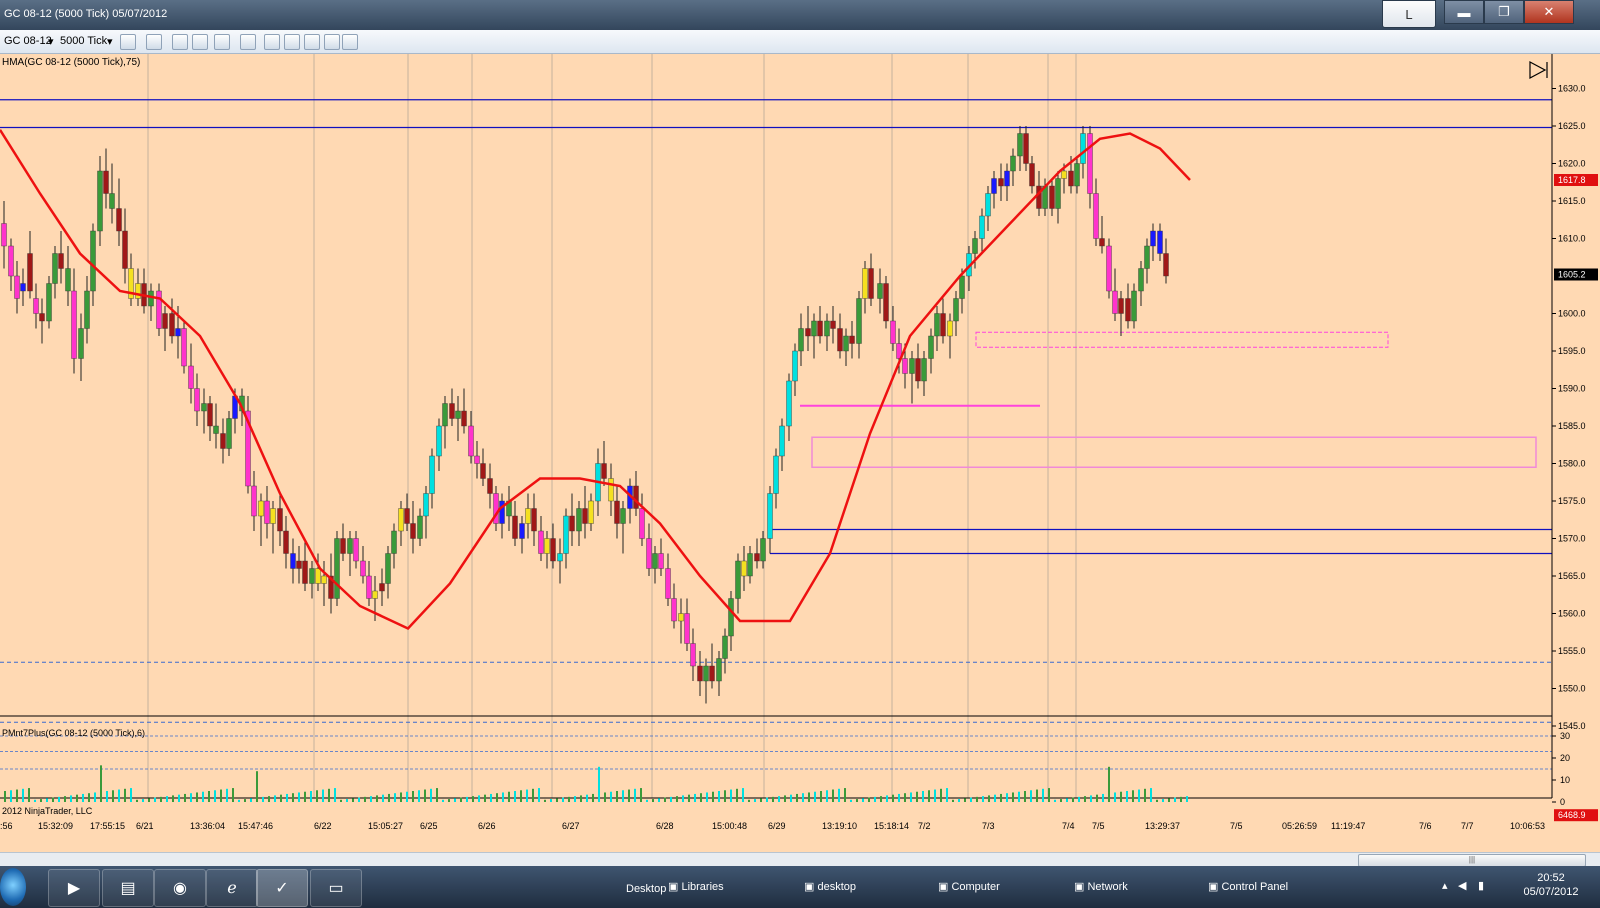 This screenshot has height=908, width=1600. Describe the element at coordinates (800, 859) in the screenshot. I see `horizontal-scrollbar: |||` at that location.